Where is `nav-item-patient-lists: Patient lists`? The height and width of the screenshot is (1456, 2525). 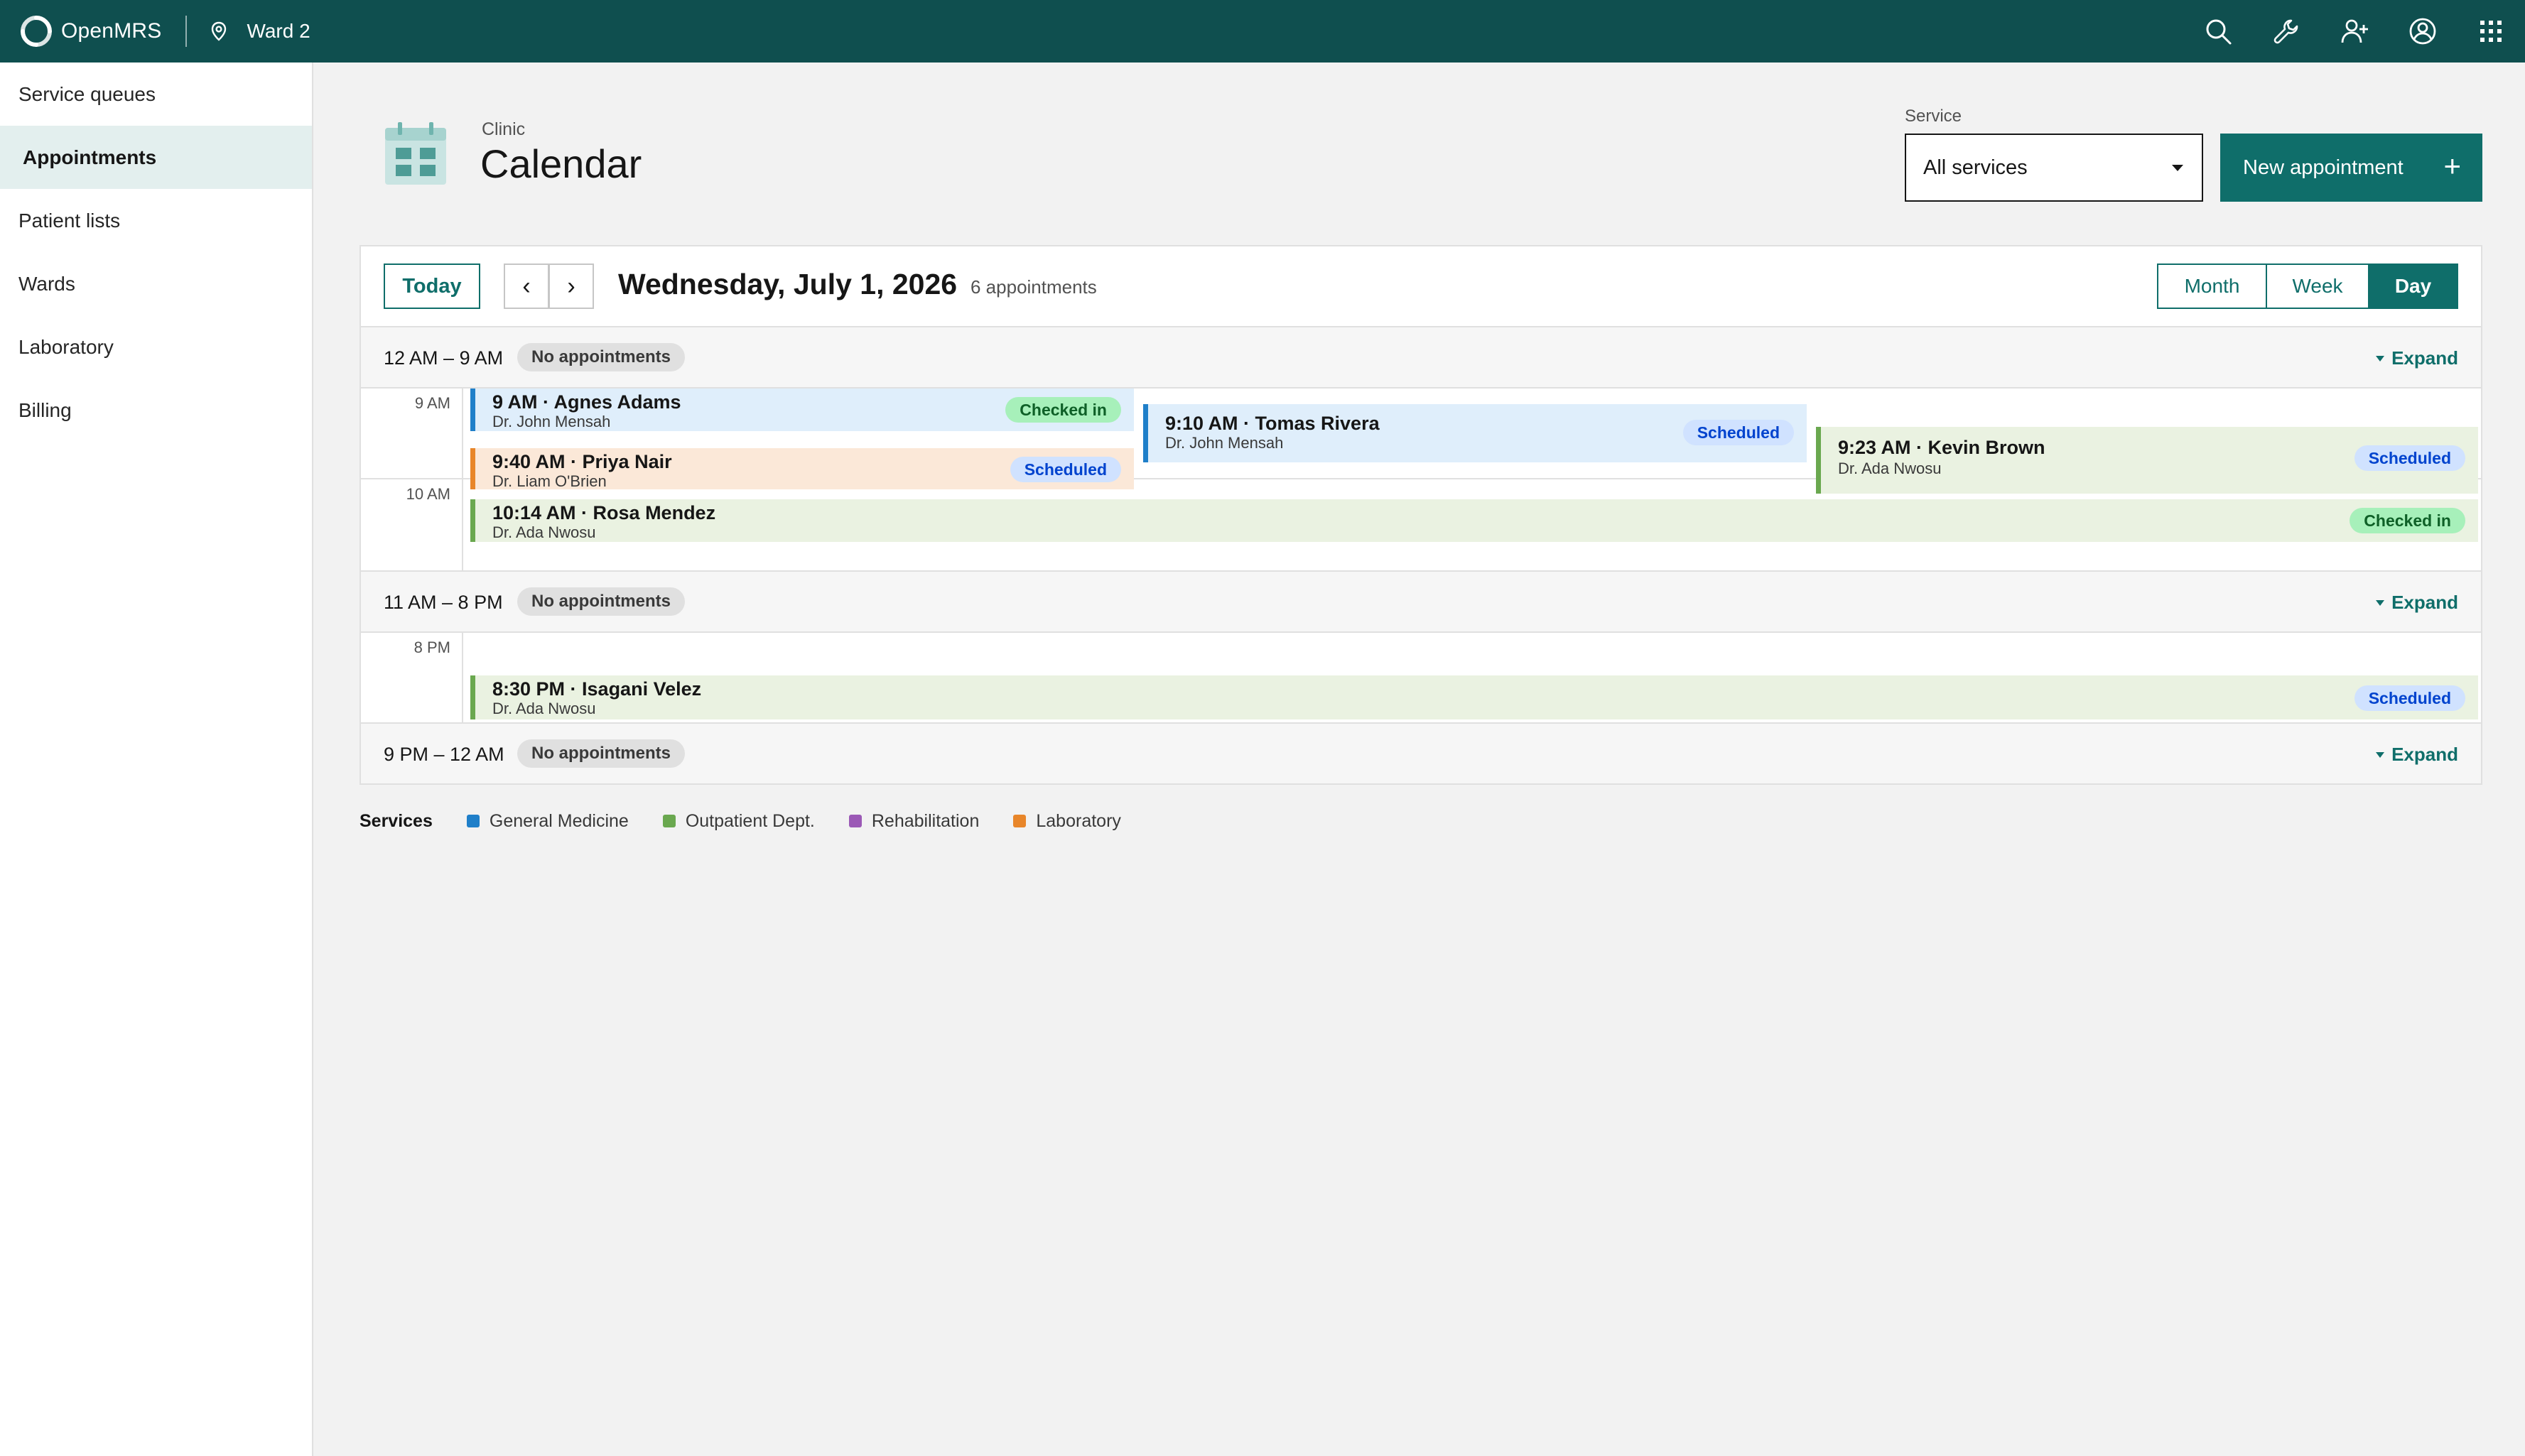
nav-item-patient-lists: Patient lists is located at coordinates (156, 220).